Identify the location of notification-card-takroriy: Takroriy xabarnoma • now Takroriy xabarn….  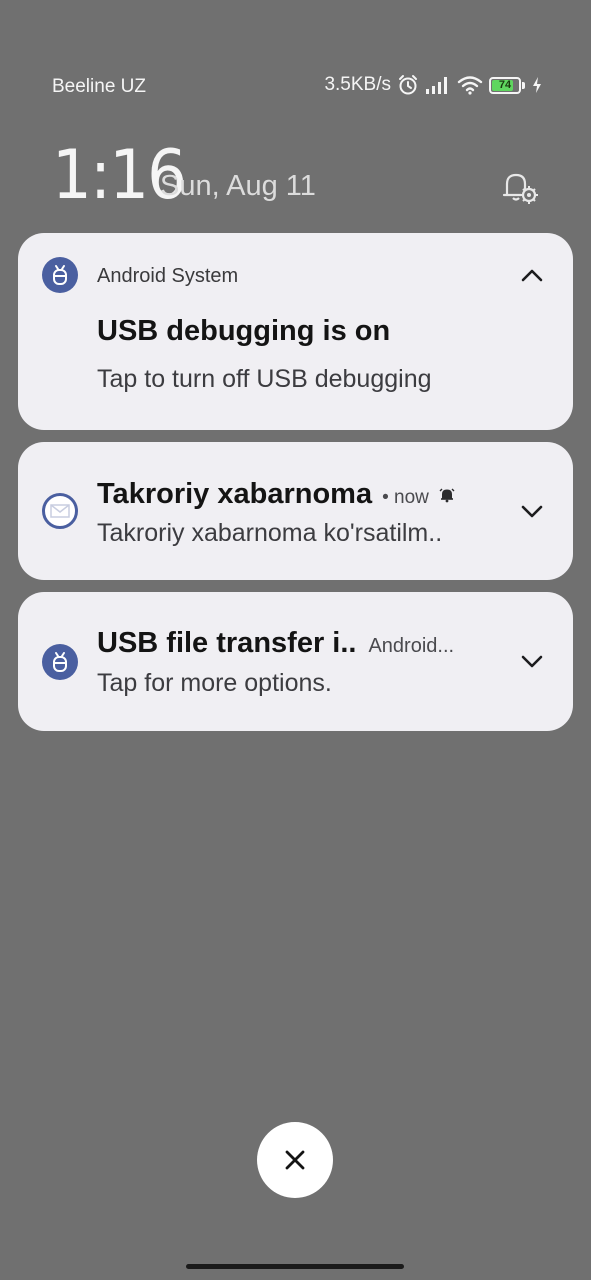
(295, 511).